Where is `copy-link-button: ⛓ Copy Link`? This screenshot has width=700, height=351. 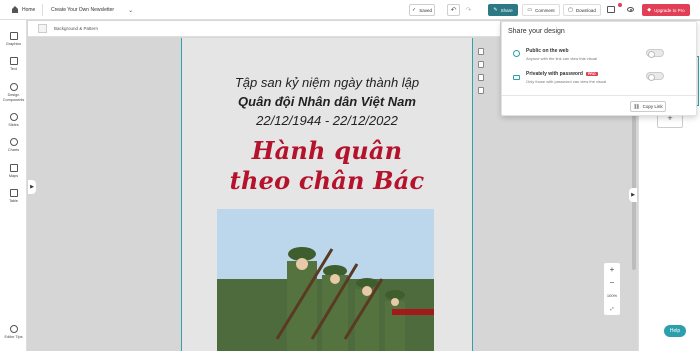 copy-link-button: ⛓ Copy Link is located at coordinates (648, 106).